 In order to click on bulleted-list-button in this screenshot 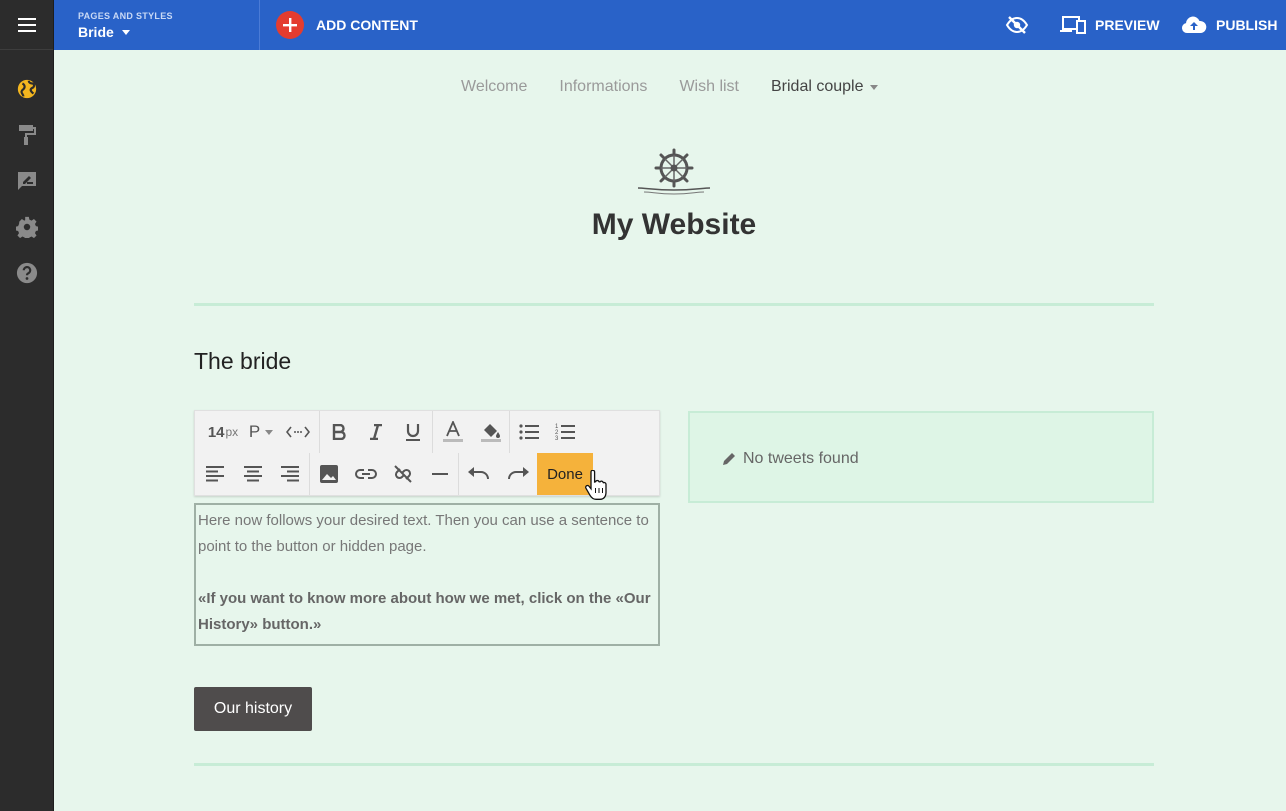, I will do `click(529, 432)`.